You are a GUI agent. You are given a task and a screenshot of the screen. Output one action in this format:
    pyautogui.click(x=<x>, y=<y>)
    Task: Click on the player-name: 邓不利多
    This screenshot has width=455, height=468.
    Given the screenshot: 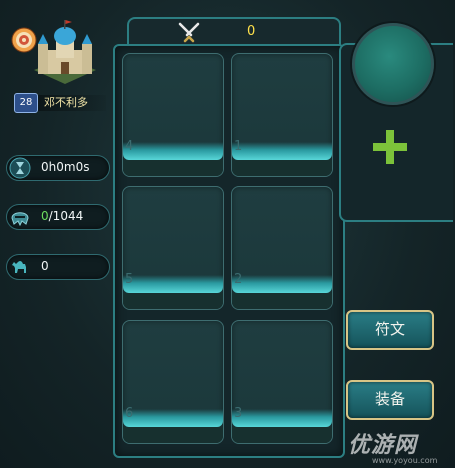 What is the action you would take?
    pyautogui.click(x=72, y=103)
    